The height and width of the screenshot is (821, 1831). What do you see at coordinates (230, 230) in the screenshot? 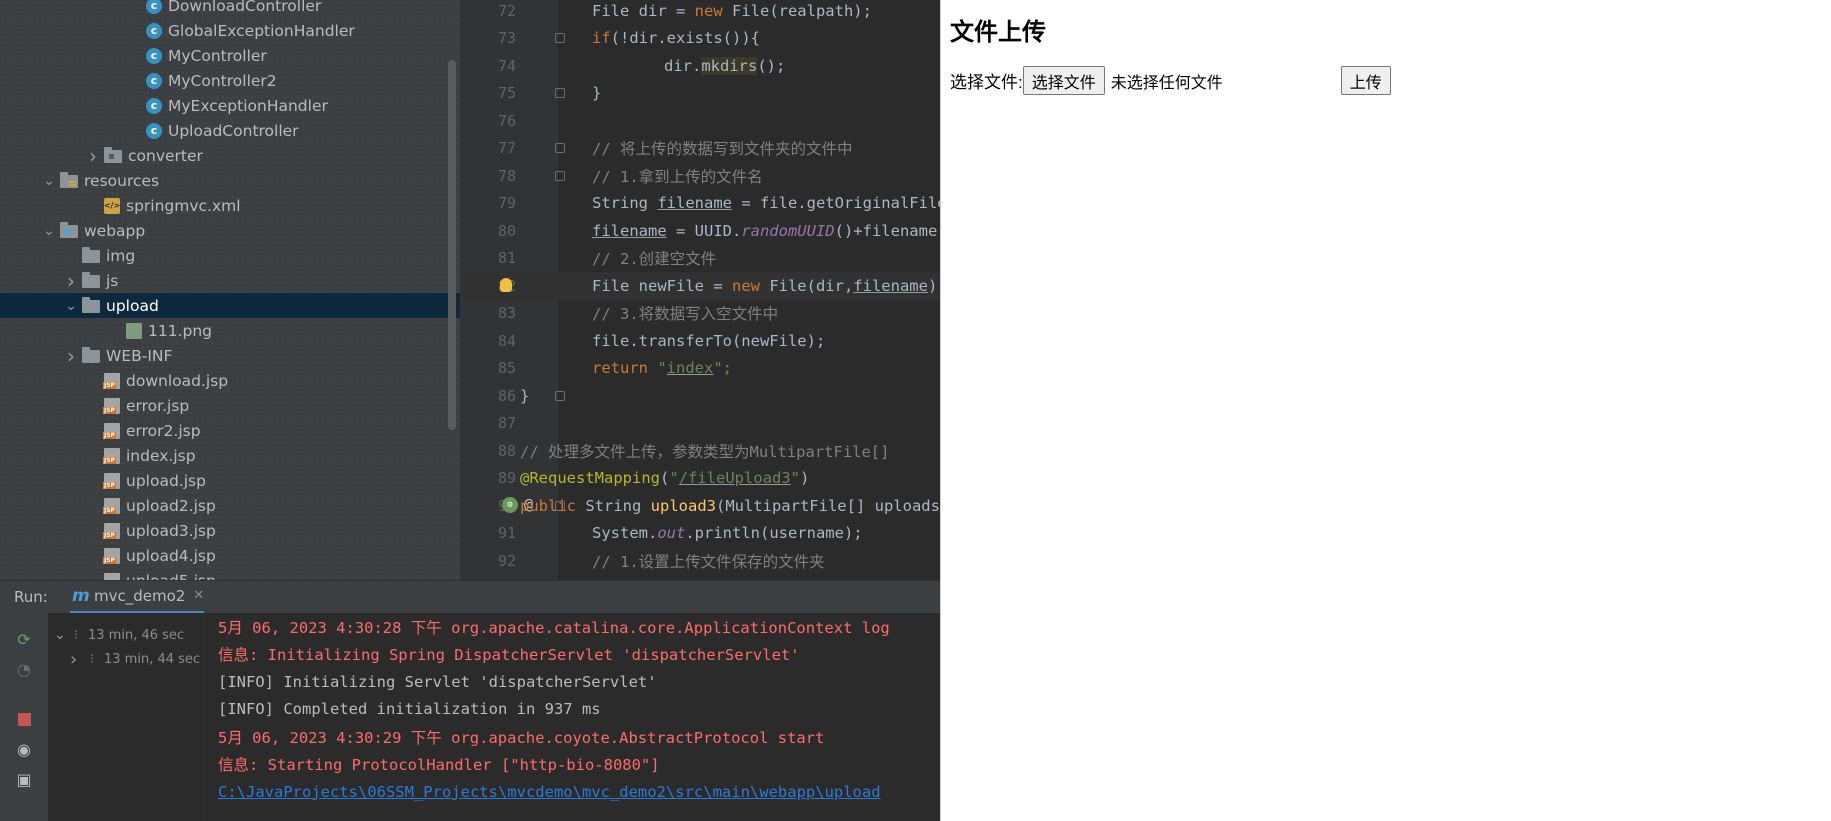
I see `tree-item-webapp: ⌄ webapp` at bounding box center [230, 230].